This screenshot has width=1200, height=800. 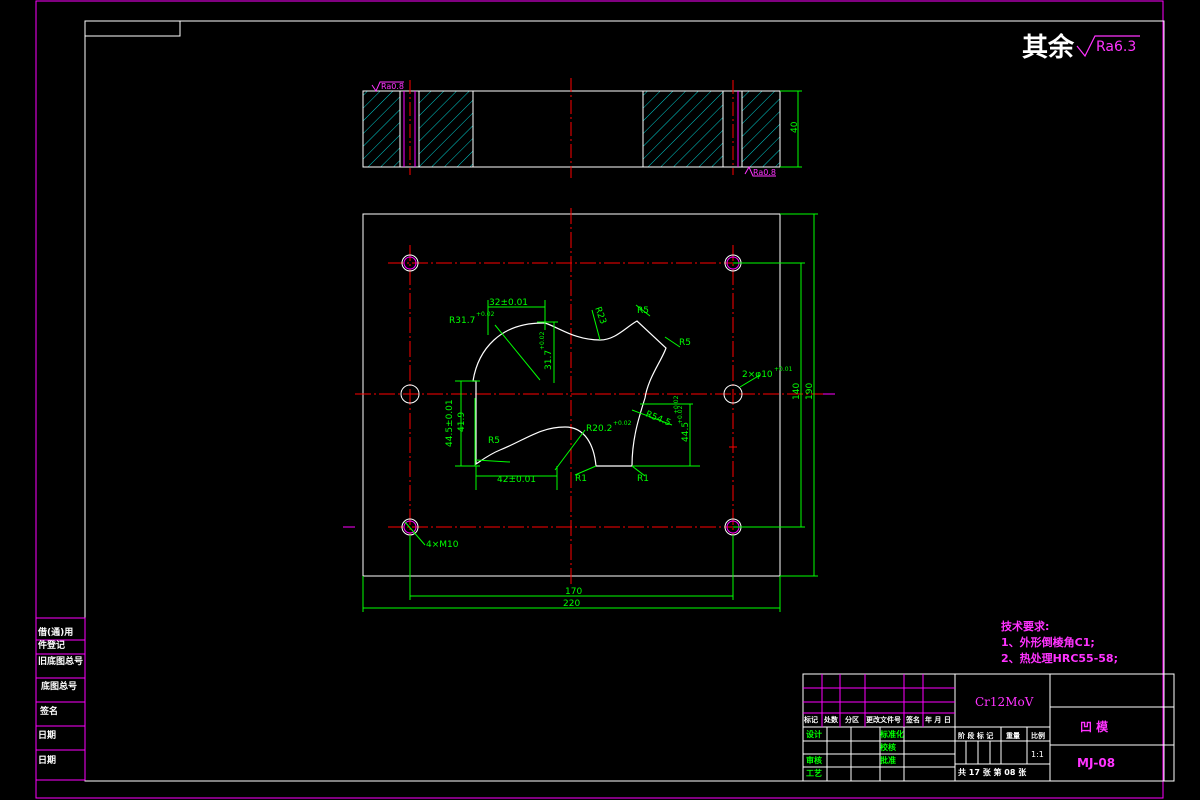 What do you see at coordinates (912, 719) in the screenshot?
I see `rev-header-5: 签名` at bounding box center [912, 719].